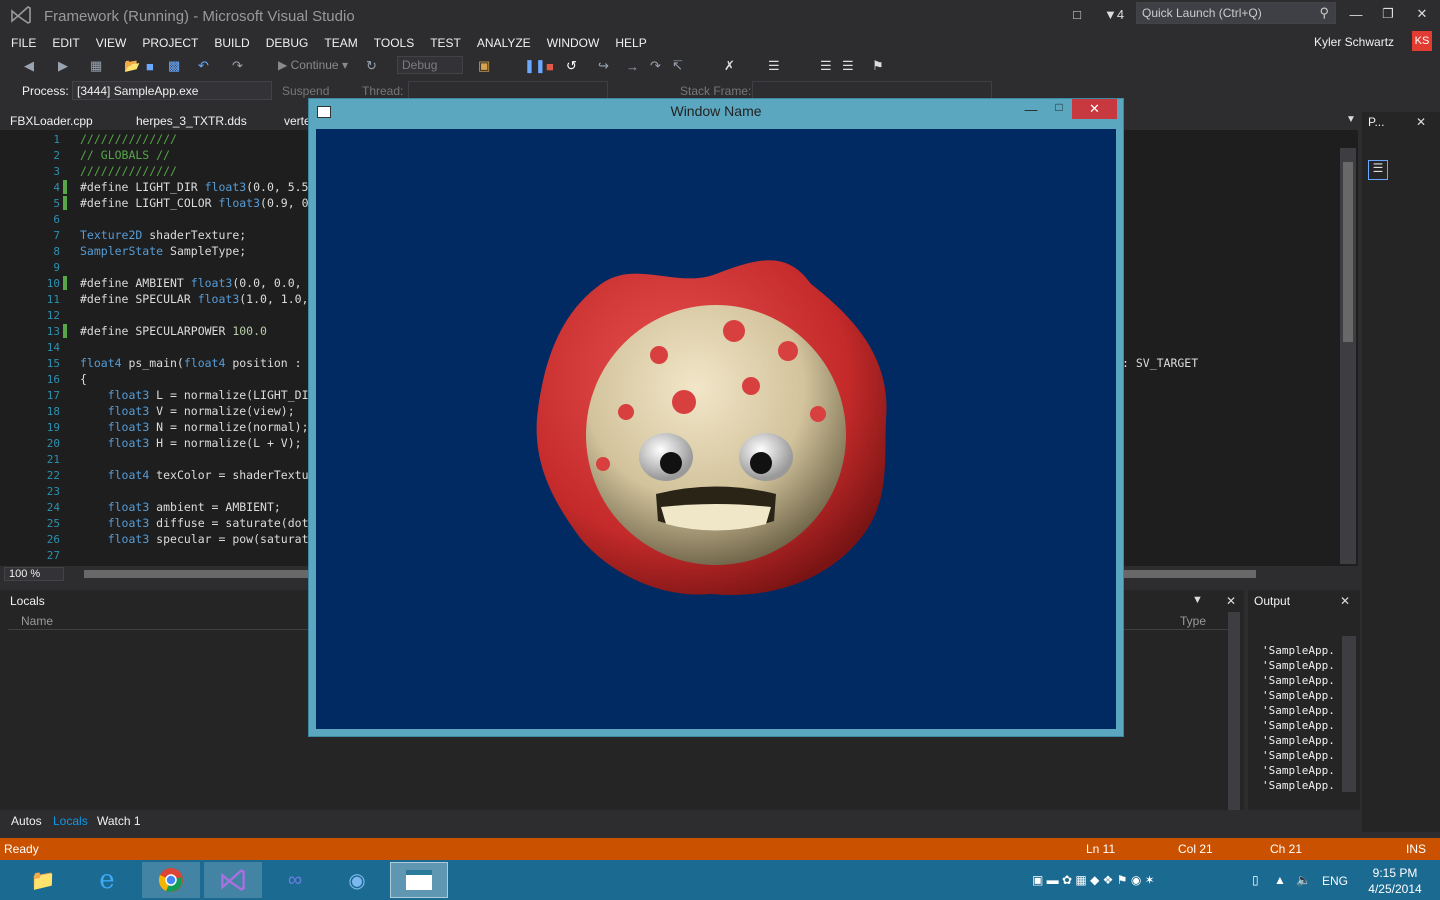 This screenshot has height=900, width=1440. Describe the element at coordinates (1197, 600) in the screenshot. I see `locals-dropdown-icon: ▼` at that location.